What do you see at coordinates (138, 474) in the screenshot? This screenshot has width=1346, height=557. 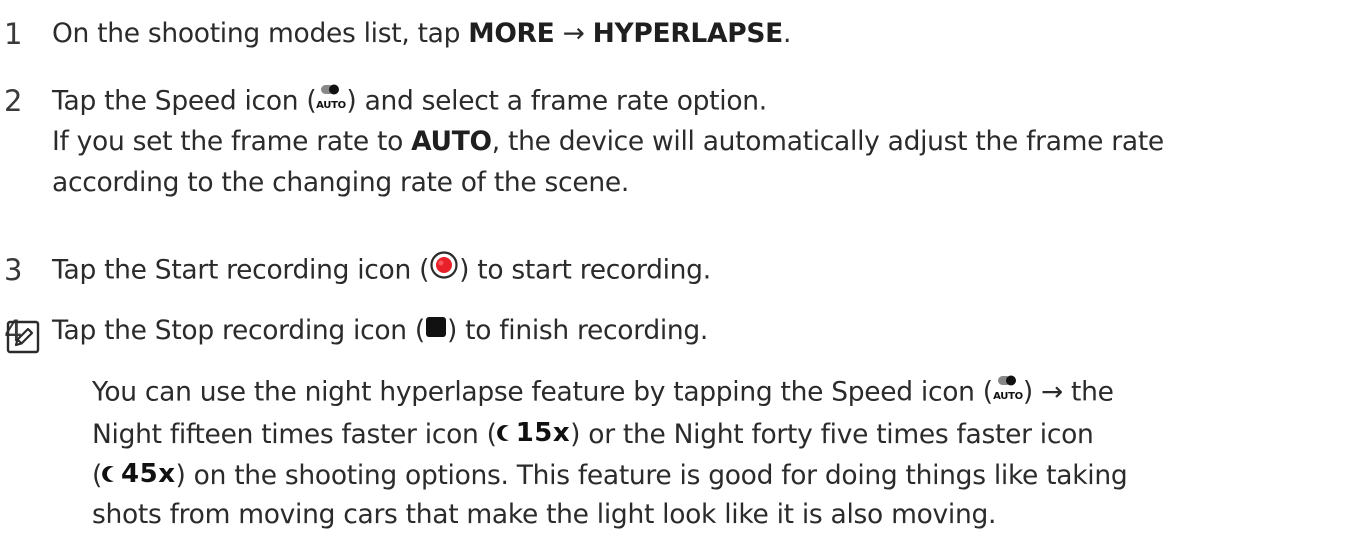 I see `night-45x-icon: 45x` at bounding box center [138, 474].